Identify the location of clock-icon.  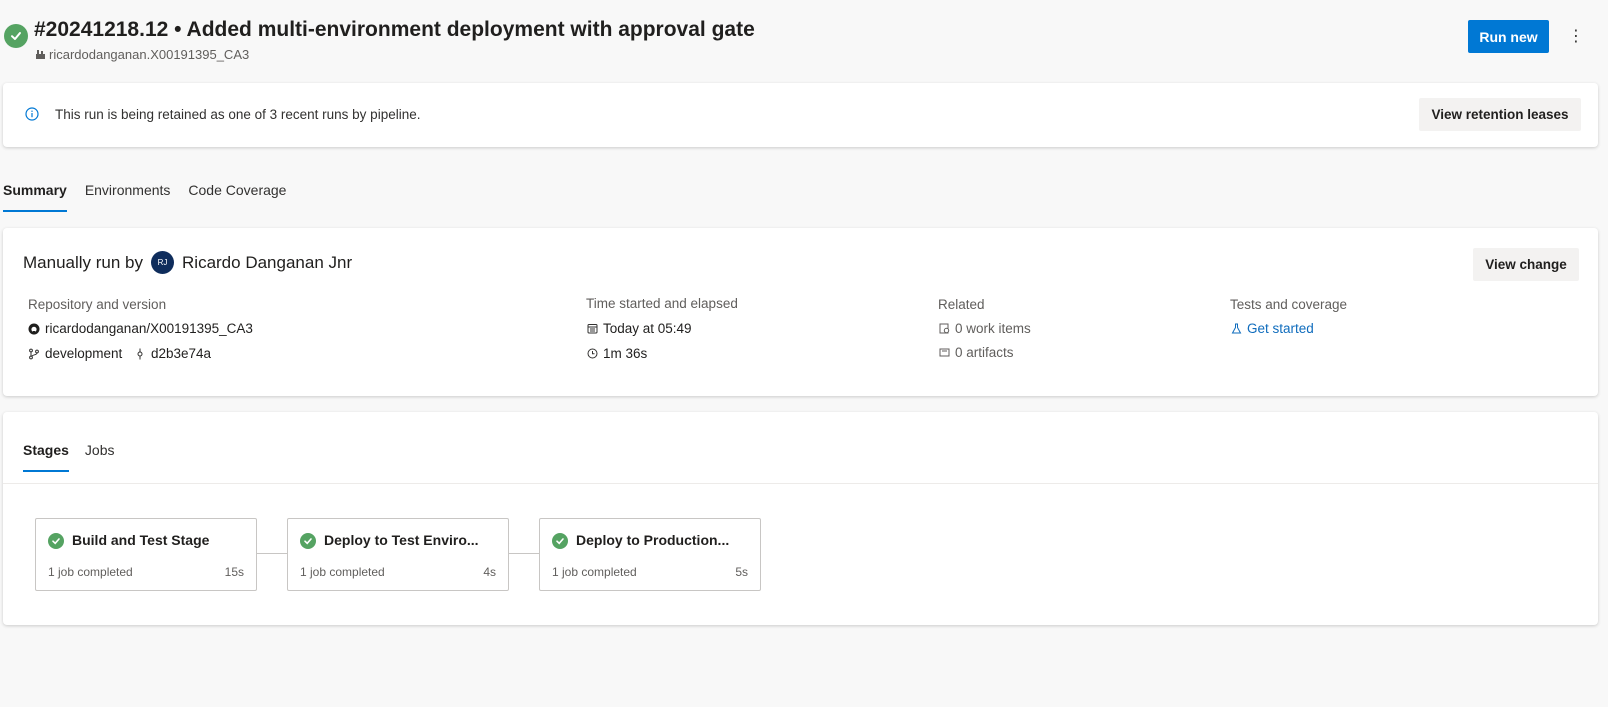
(592, 354).